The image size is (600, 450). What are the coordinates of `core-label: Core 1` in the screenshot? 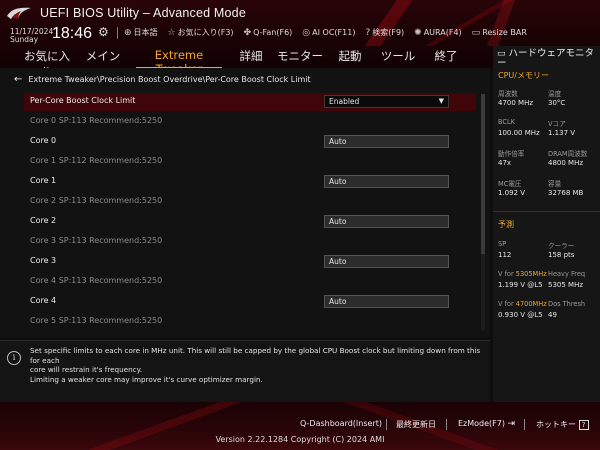 It's located at (43, 180).